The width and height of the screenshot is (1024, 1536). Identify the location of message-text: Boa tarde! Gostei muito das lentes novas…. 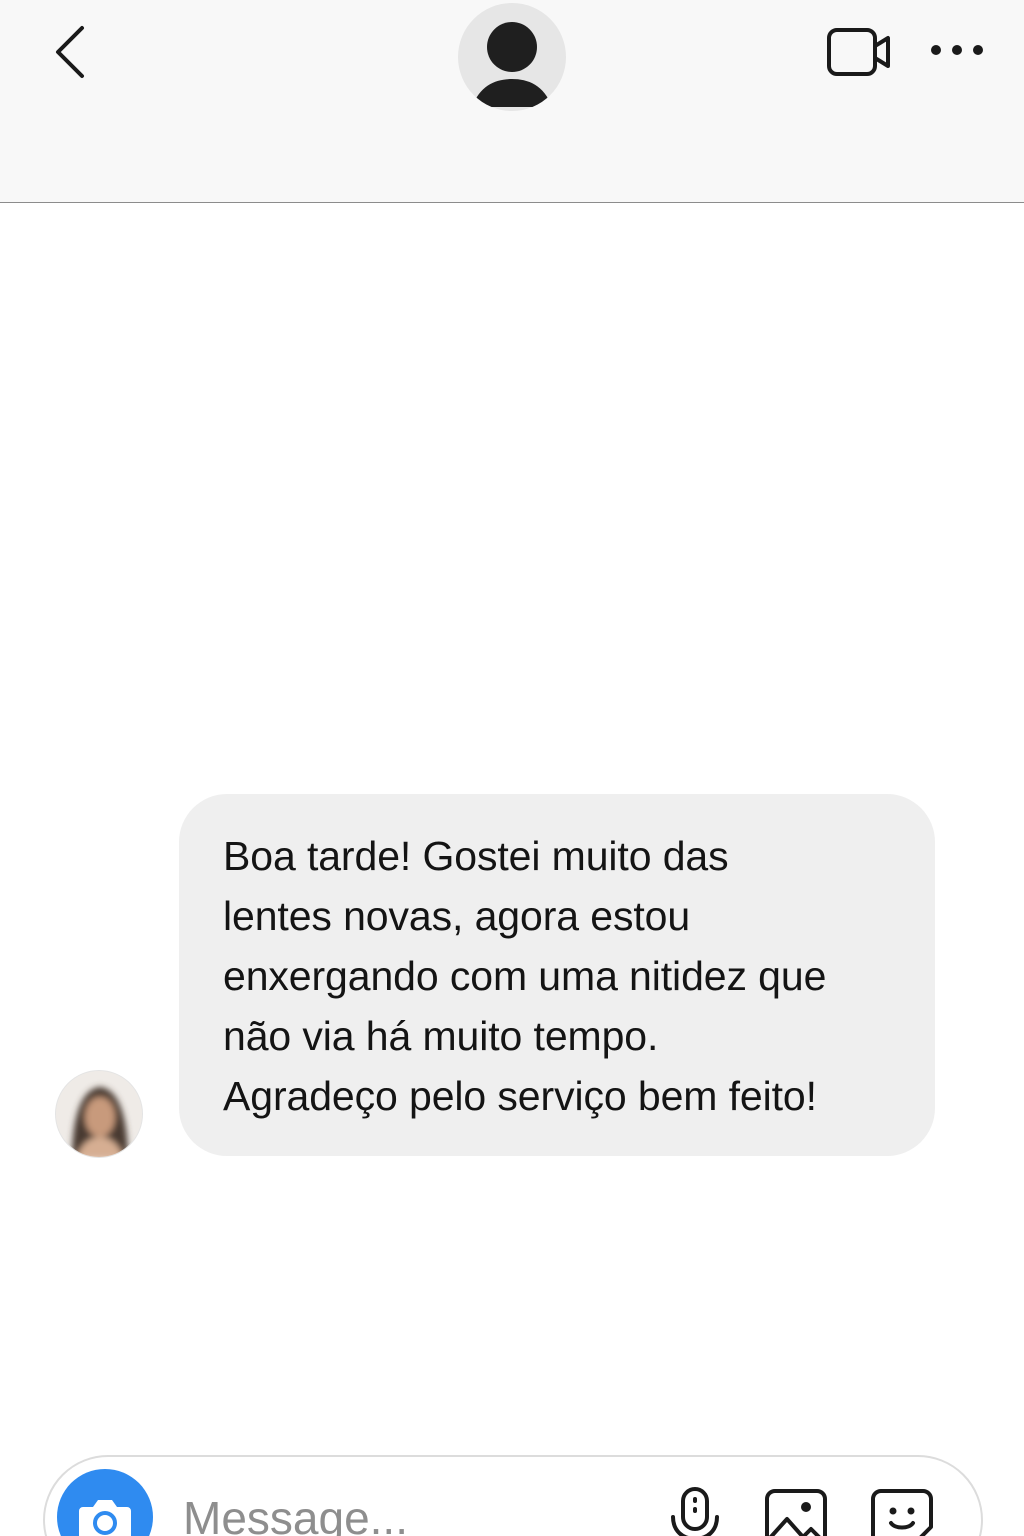
(525, 976).